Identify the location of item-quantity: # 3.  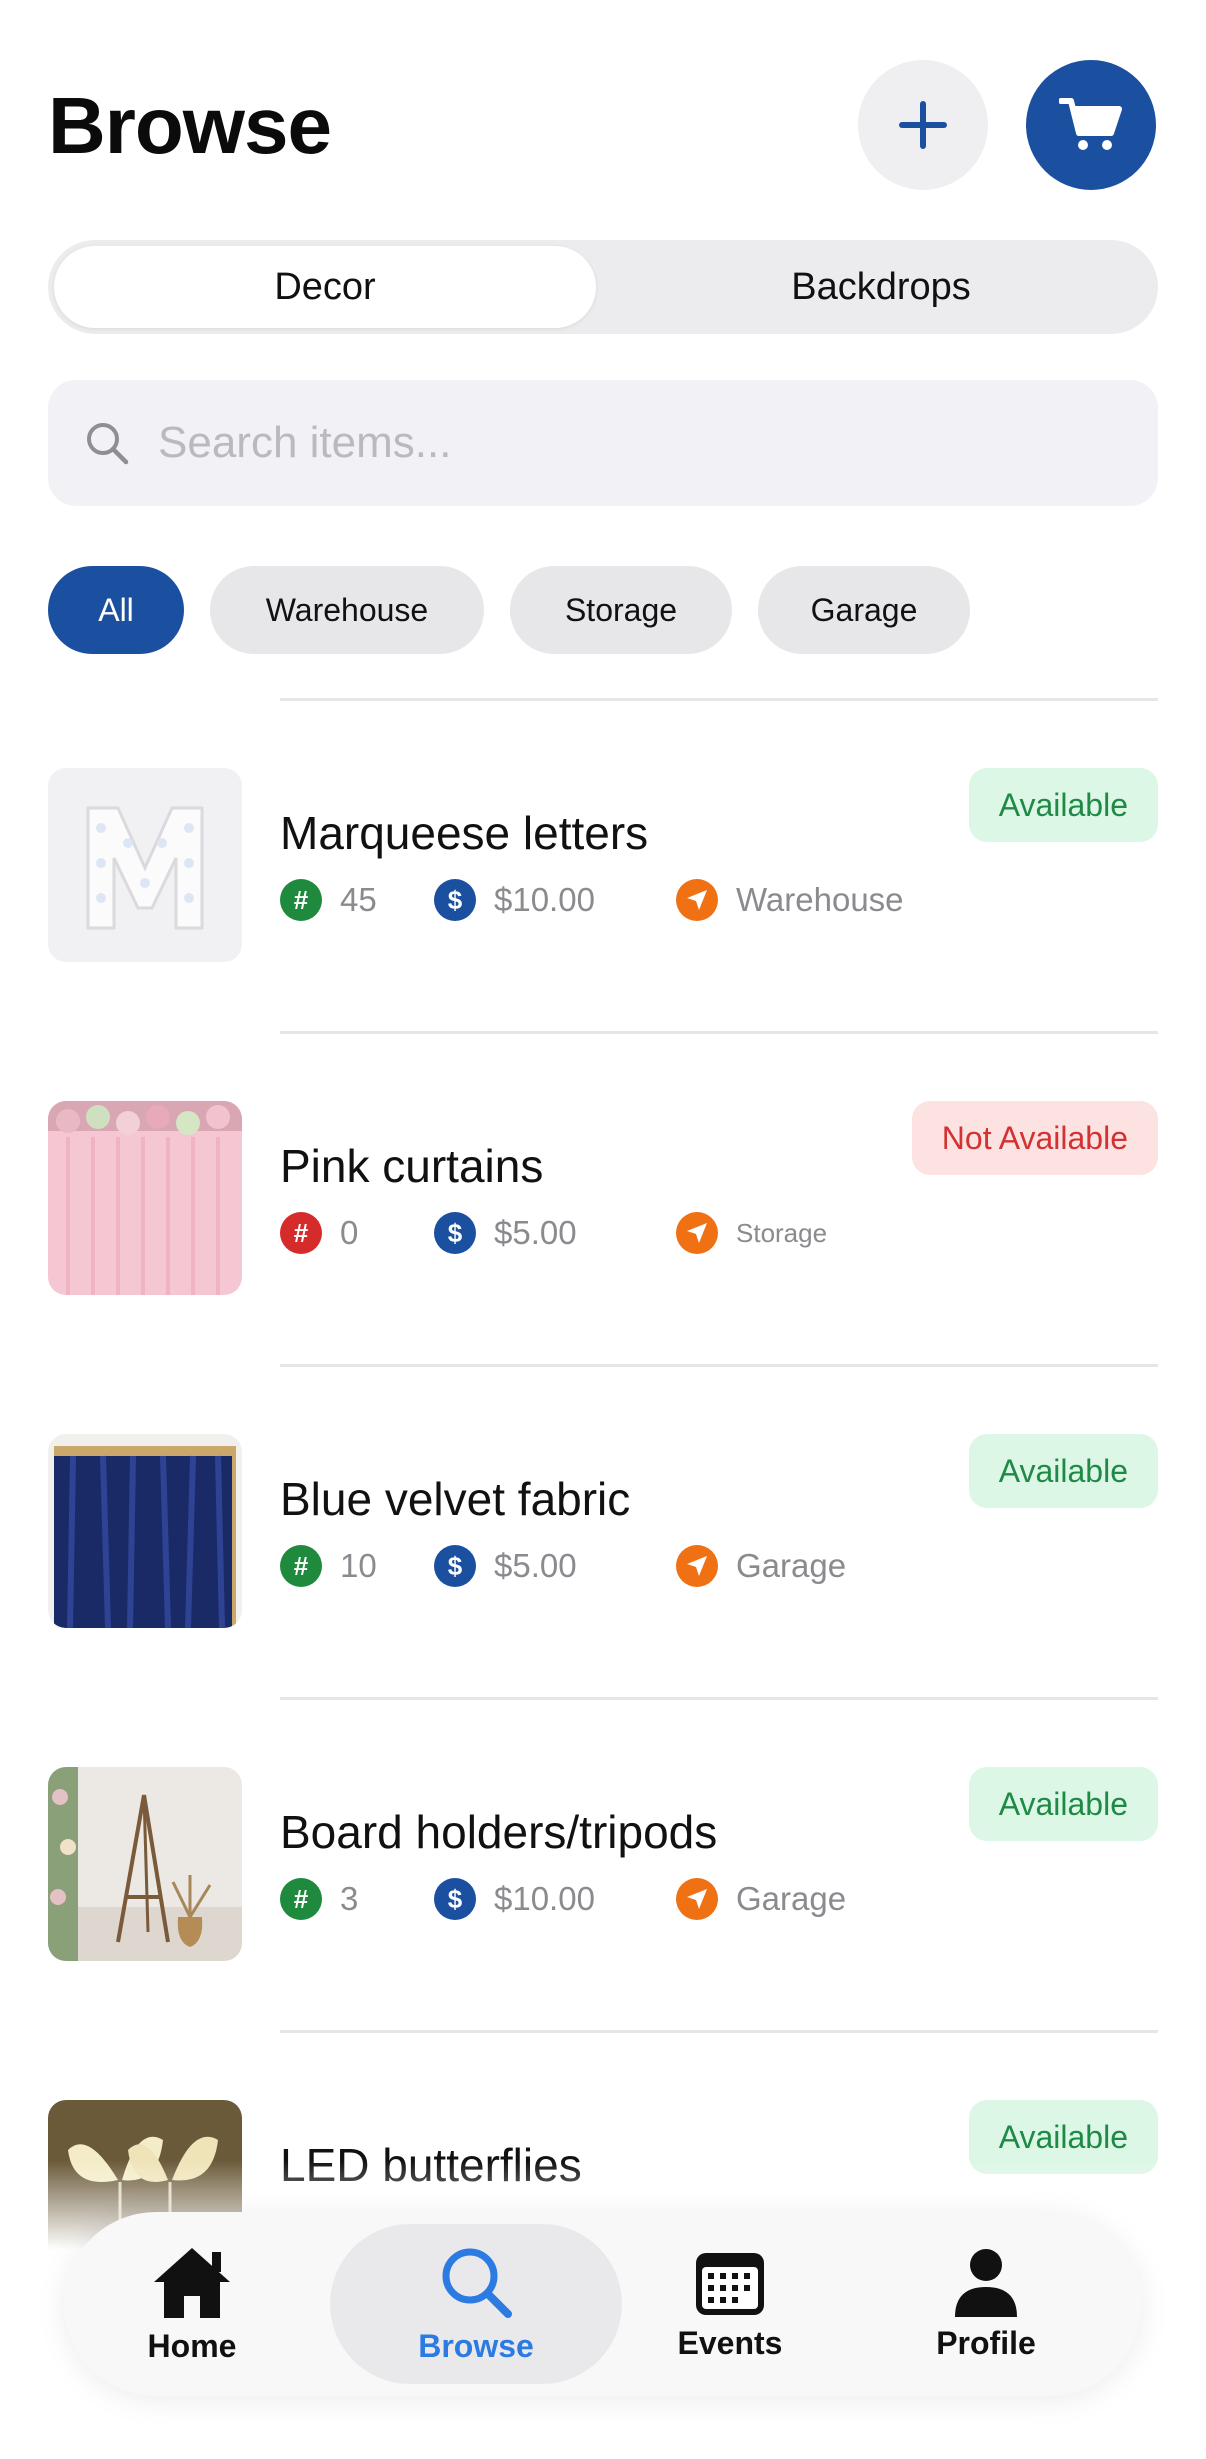
(319, 1899).